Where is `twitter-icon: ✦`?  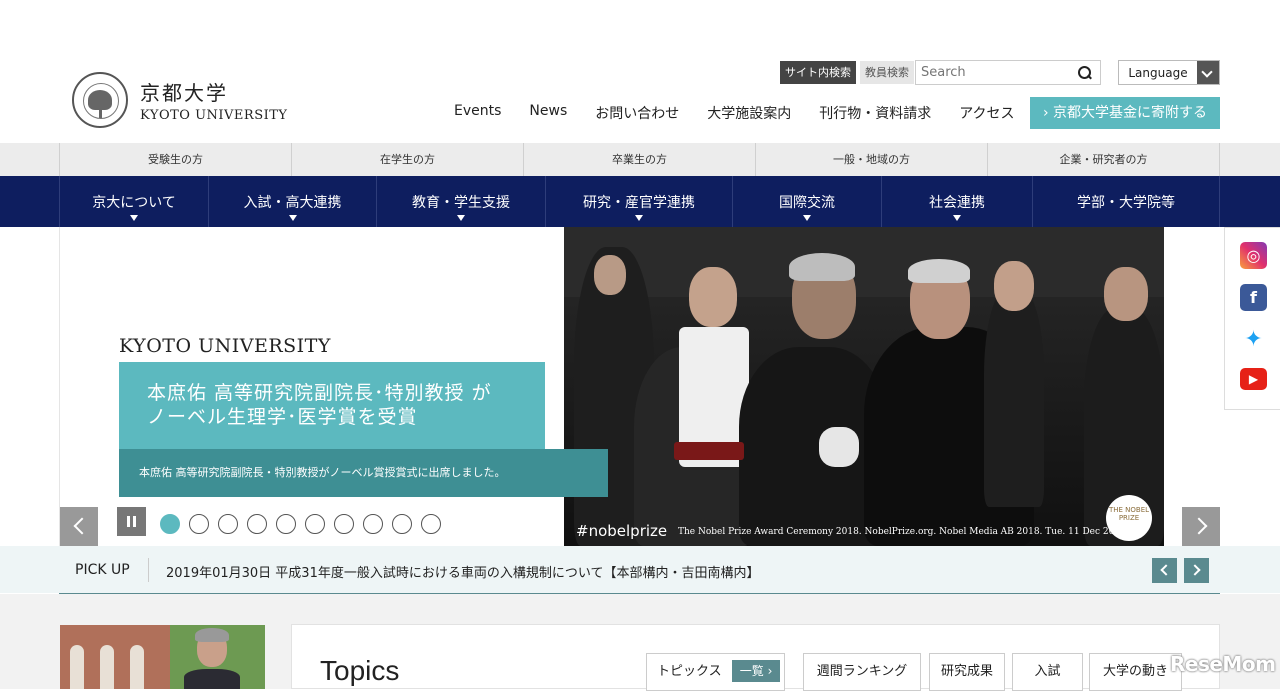
twitter-icon: ✦ is located at coordinates (1253, 339).